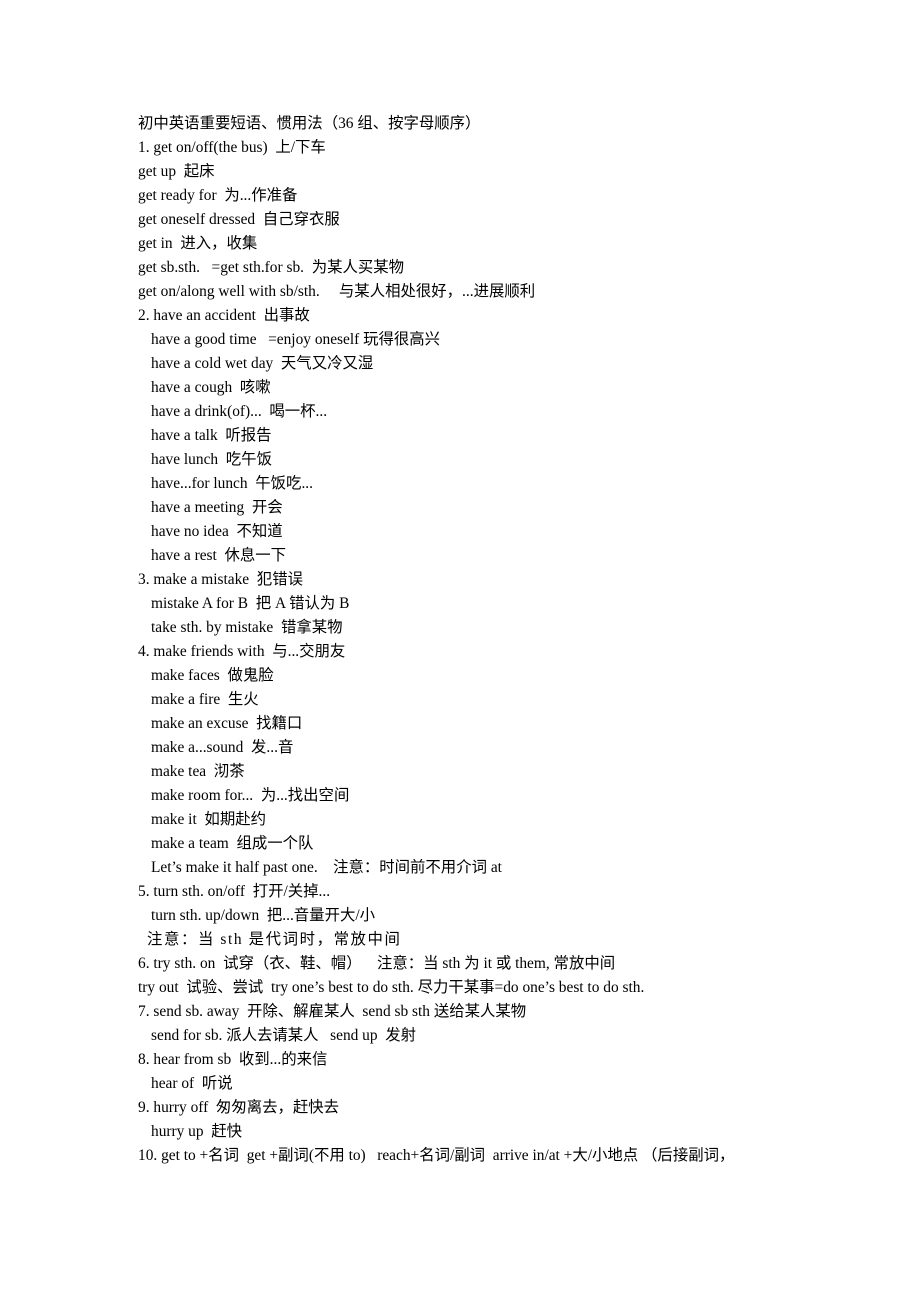 The width and height of the screenshot is (920, 1302). What do you see at coordinates (205, 699) in the screenshot?
I see `text-line: make a fire 生火` at bounding box center [205, 699].